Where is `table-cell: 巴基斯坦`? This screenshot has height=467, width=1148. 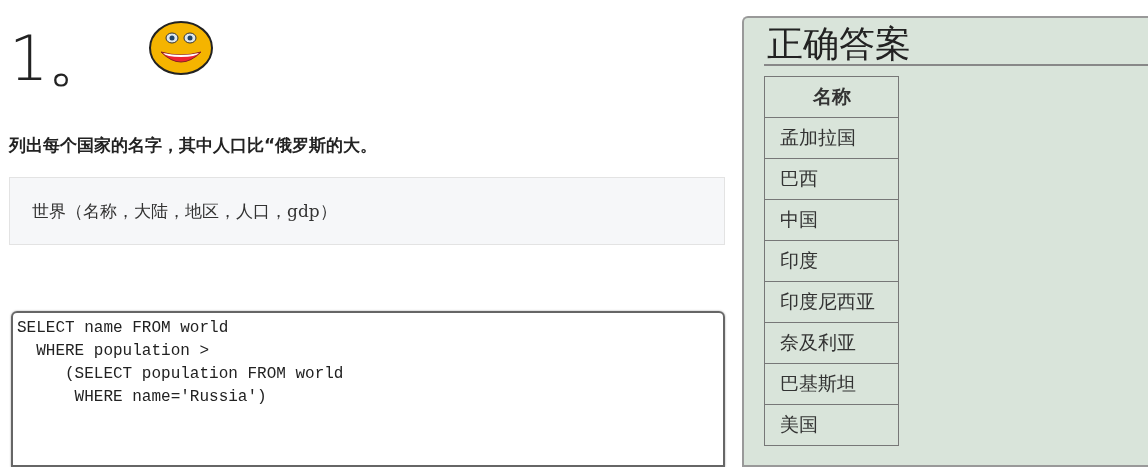 table-cell: 巴基斯坦 is located at coordinates (831, 384).